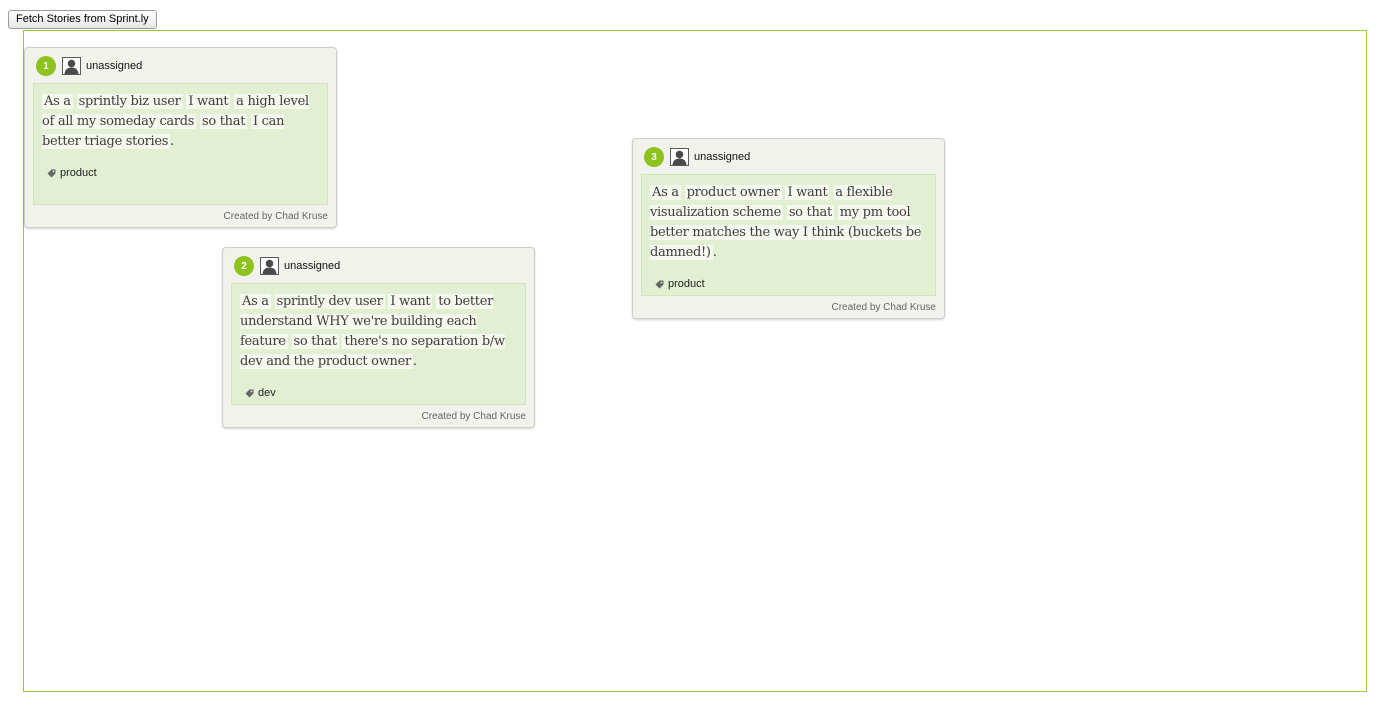  What do you see at coordinates (129, 101) in the screenshot?
I see `story-who: sprintly biz user` at bounding box center [129, 101].